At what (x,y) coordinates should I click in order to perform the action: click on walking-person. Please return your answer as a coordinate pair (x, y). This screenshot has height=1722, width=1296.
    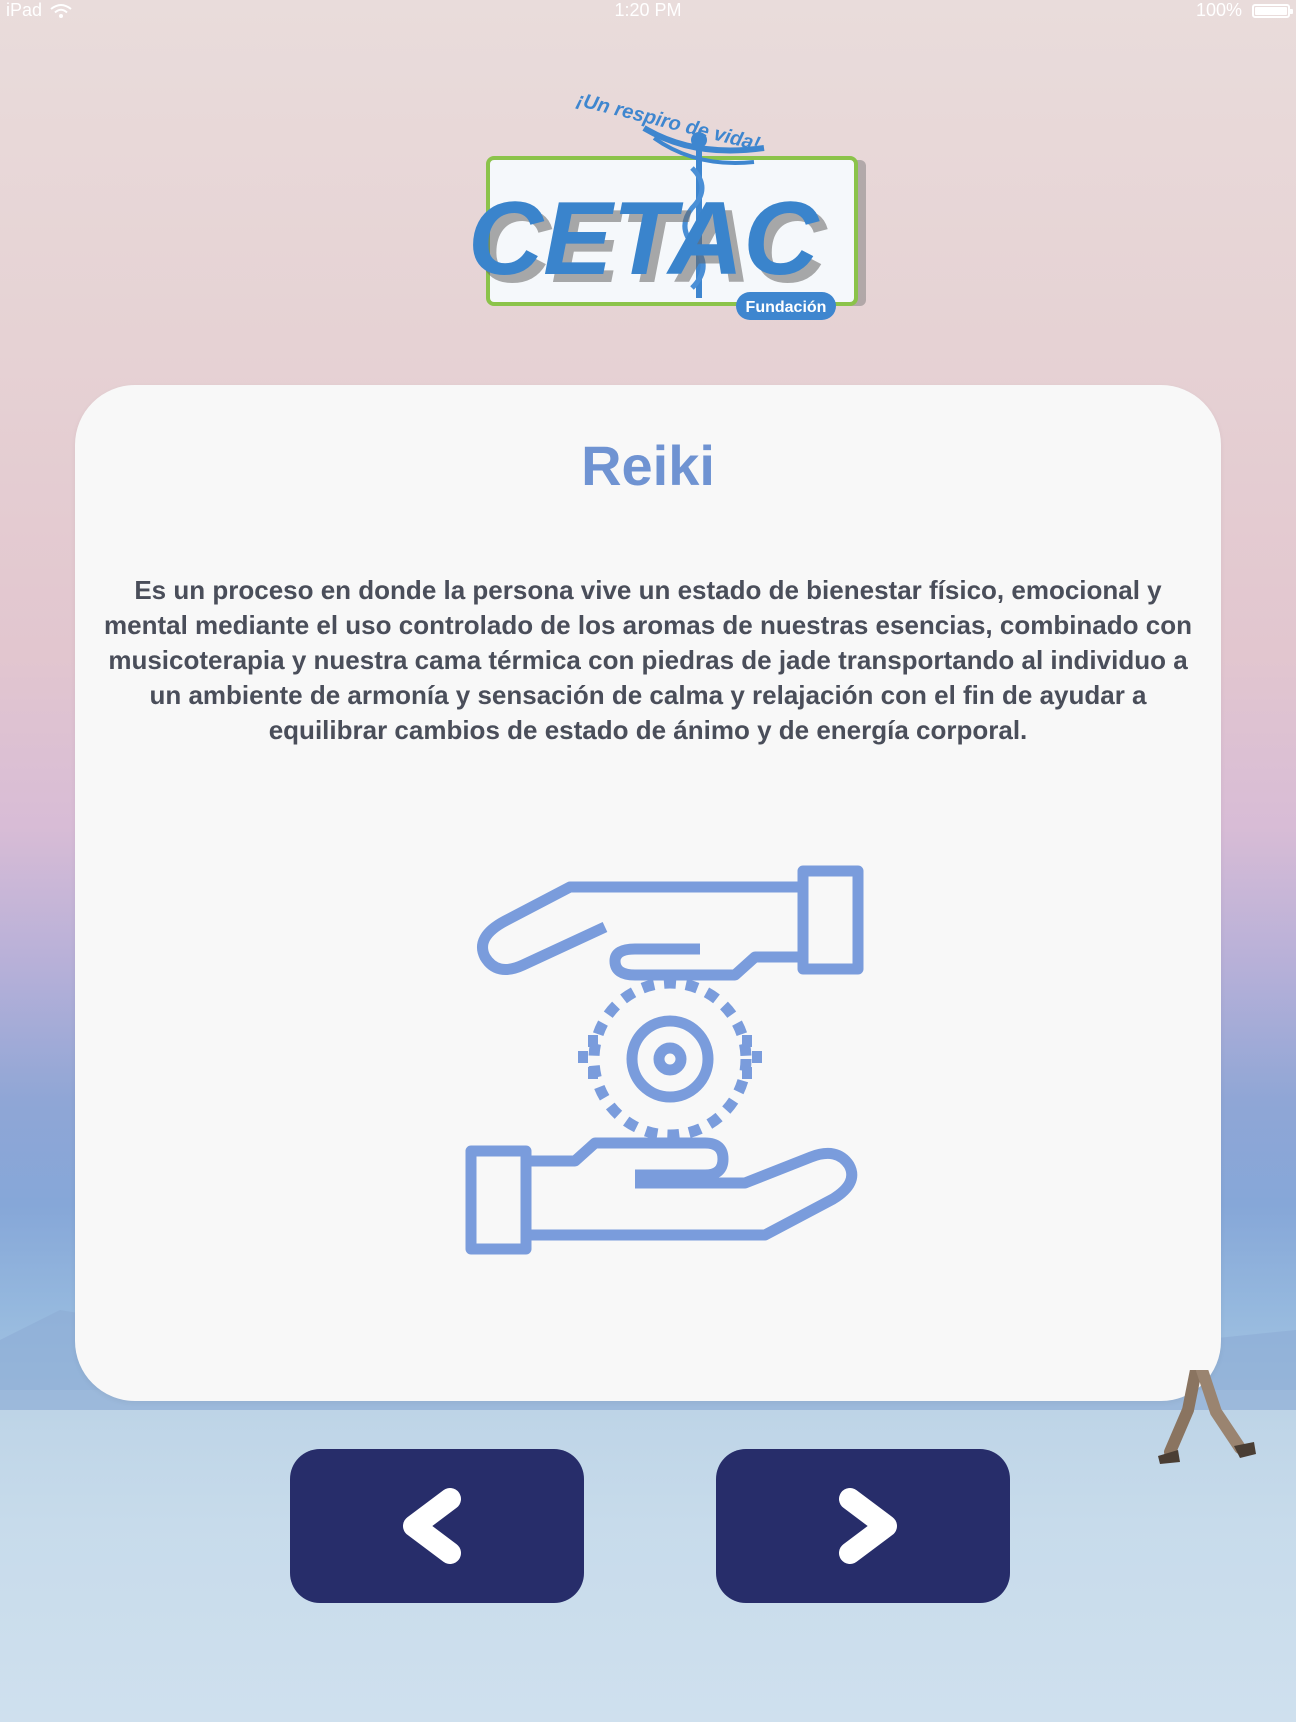
    Looking at the image, I should click on (1207, 1417).